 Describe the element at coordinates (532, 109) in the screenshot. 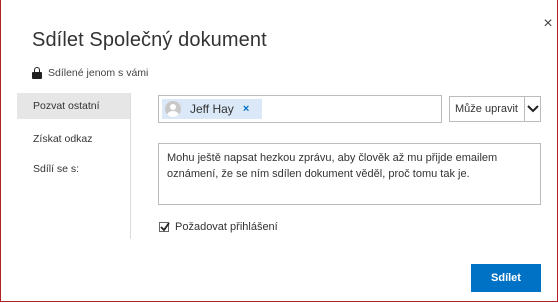

I see `chevron-down-icon` at that location.